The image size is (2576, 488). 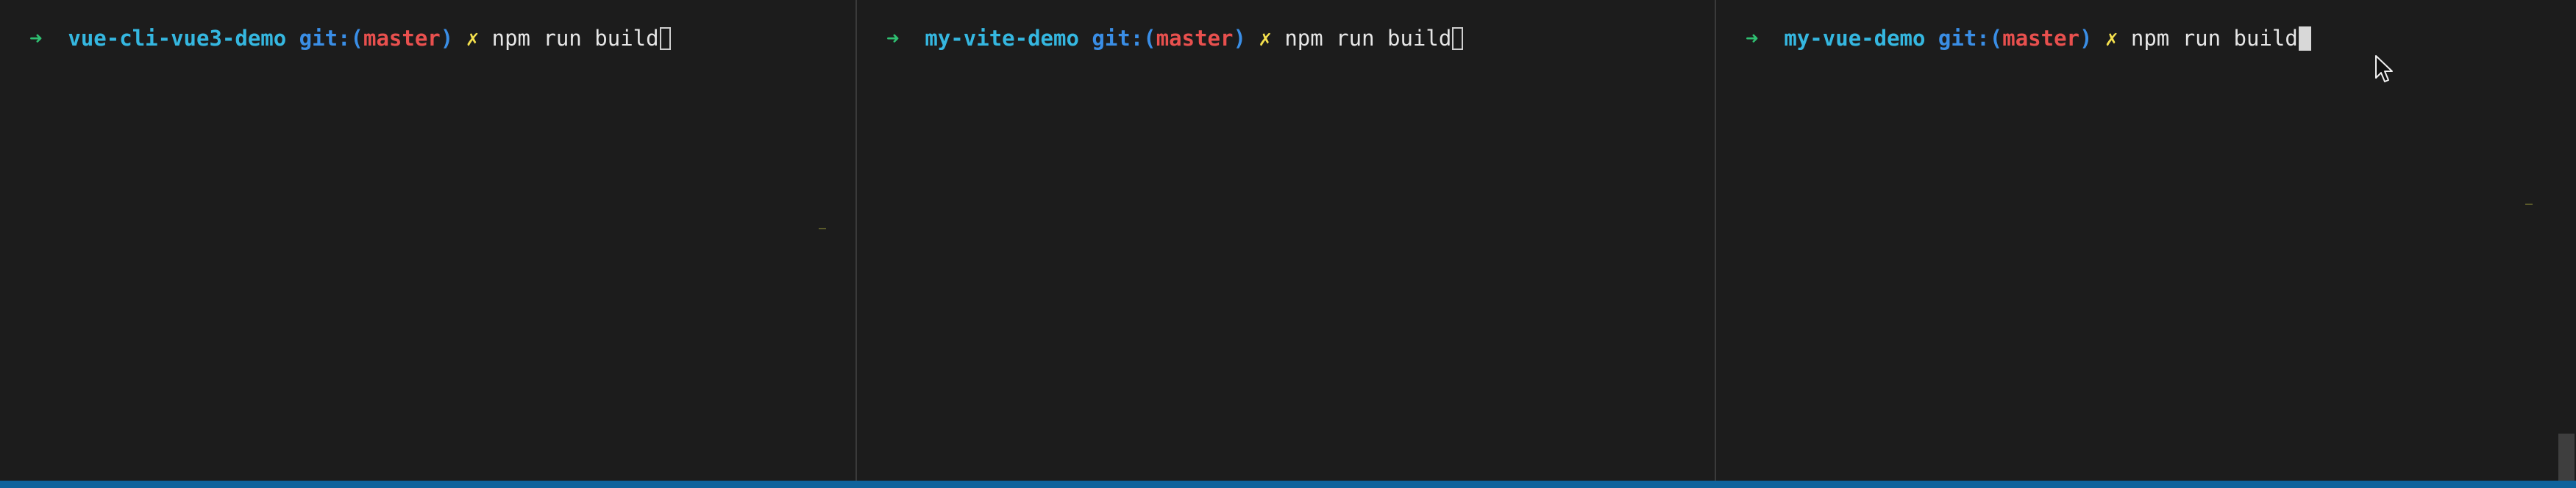 What do you see at coordinates (1288, 485) in the screenshot?
I see `status-bar` at bounding box center [1288, 485].